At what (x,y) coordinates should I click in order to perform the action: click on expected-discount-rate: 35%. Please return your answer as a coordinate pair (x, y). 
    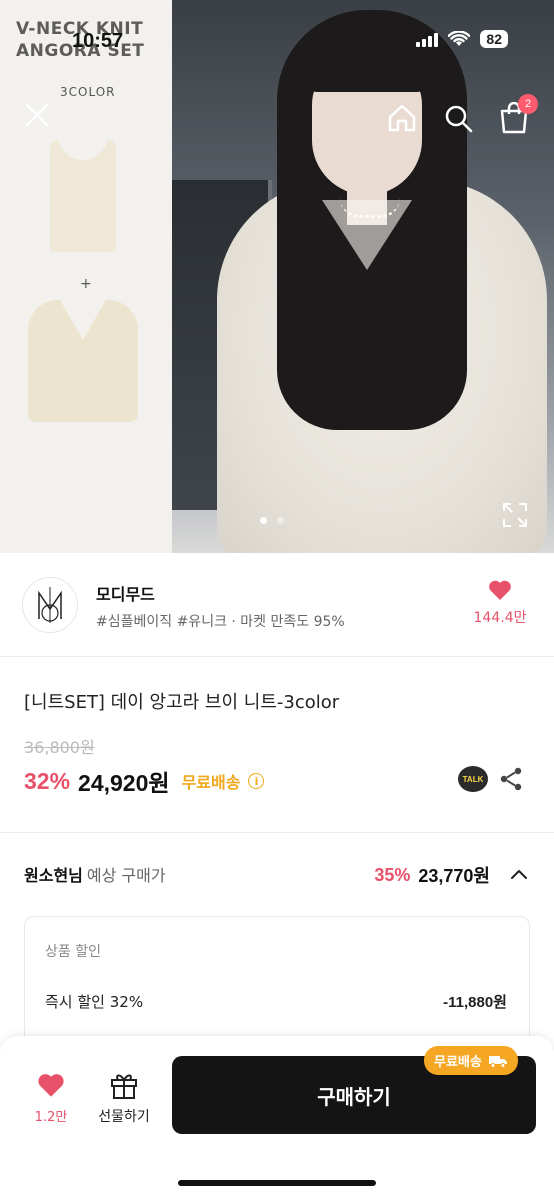
    Looking at the image, I should click on (392, 874).